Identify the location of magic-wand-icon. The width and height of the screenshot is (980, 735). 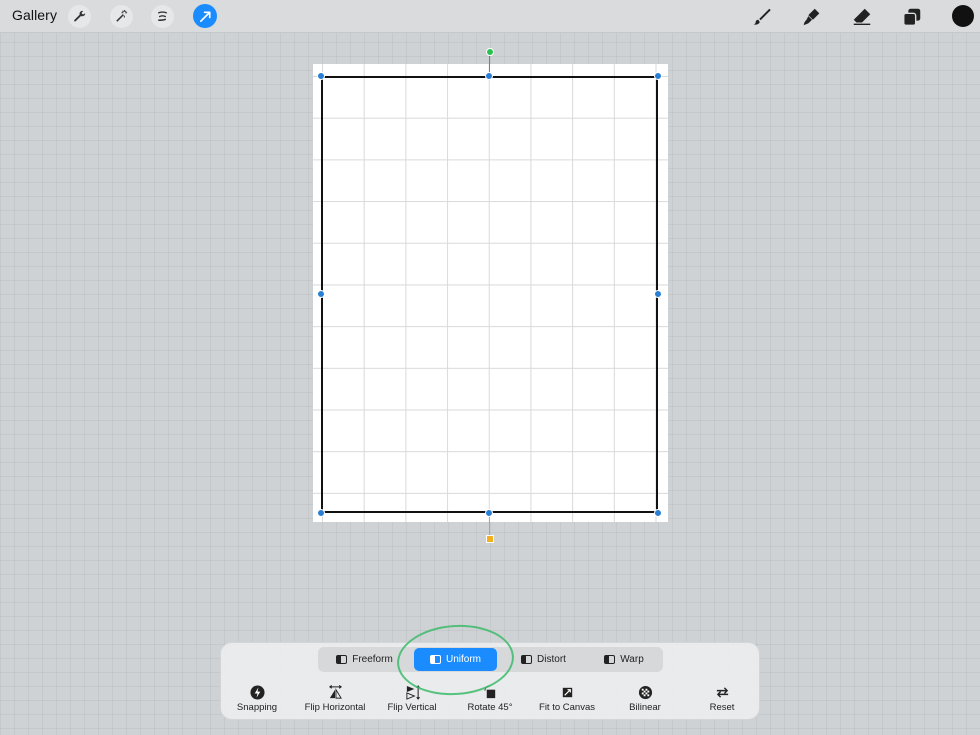
(122, 15).